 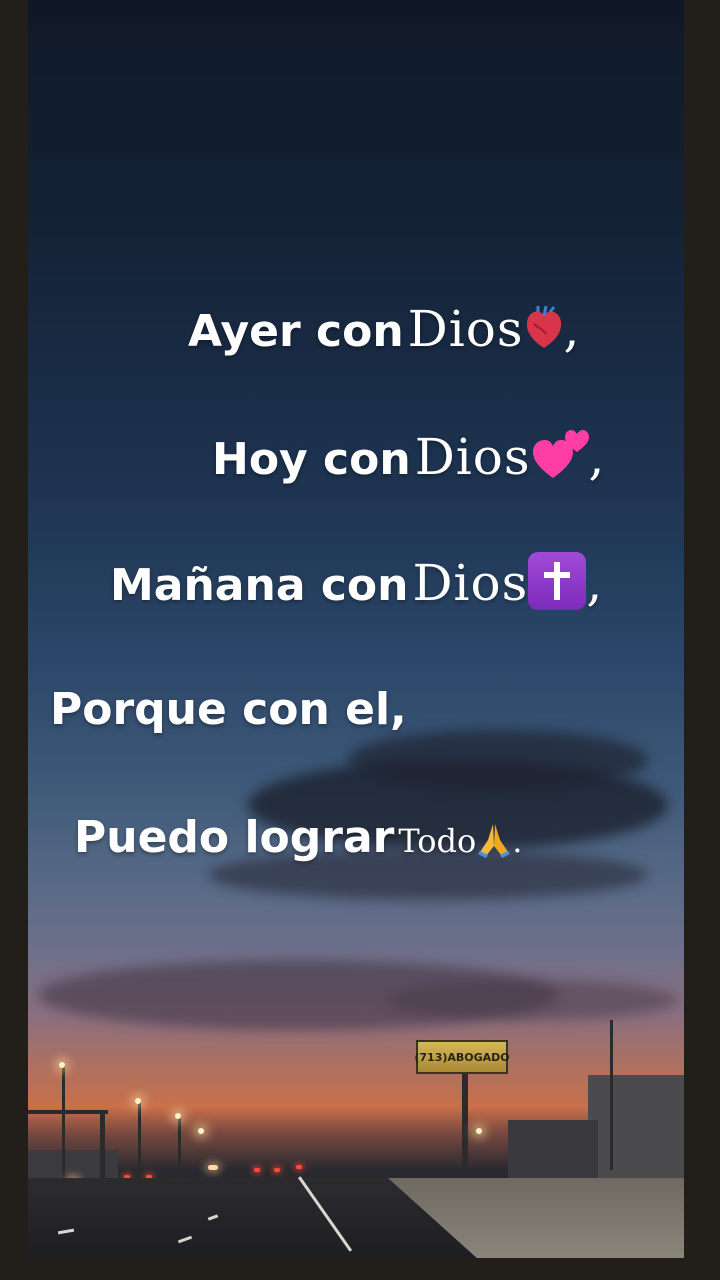 I want to click on car-headlight, so click(x=213, y=1167).